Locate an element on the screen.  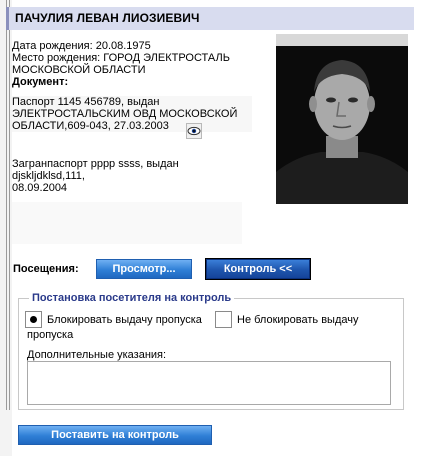
left-frame is located at coordinates (6, 228).